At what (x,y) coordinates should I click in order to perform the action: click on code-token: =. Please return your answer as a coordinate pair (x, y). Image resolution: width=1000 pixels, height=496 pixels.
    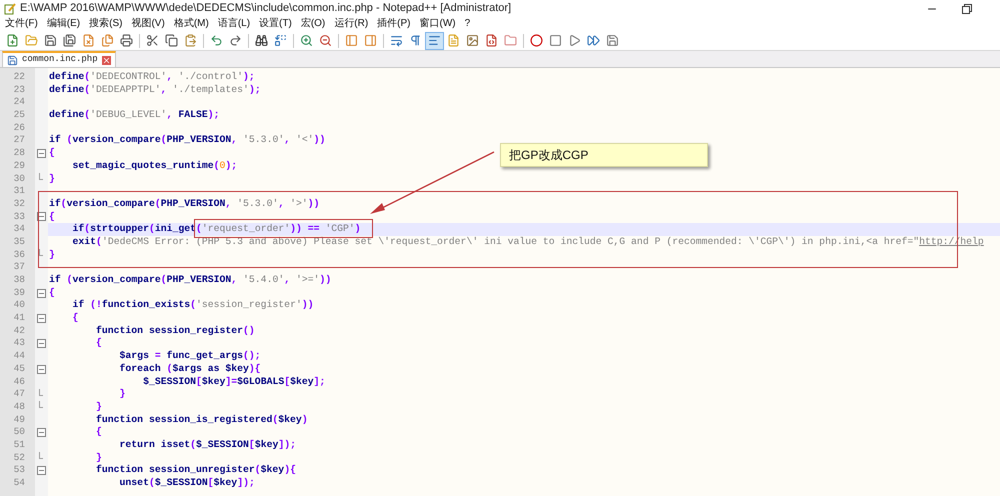
    Looking at the image, I should click on (158, 356).